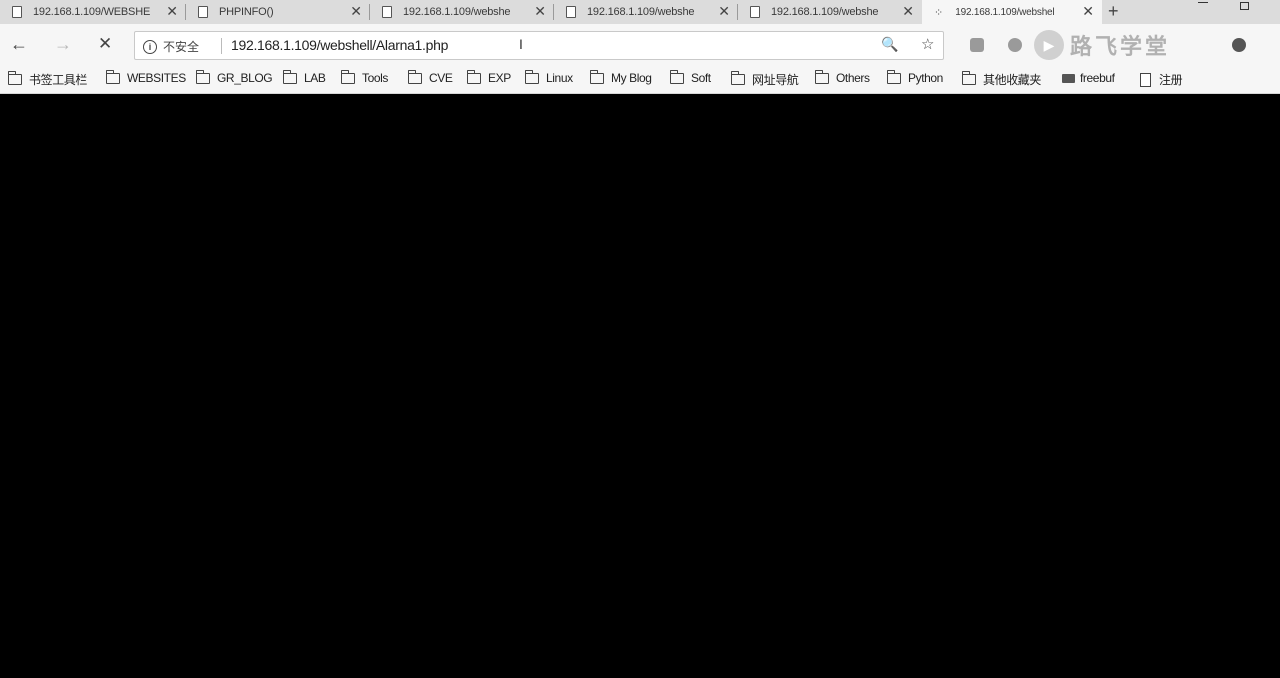  I want to click on watermark: ▶ 路飞学堂, so click(1137, 45).